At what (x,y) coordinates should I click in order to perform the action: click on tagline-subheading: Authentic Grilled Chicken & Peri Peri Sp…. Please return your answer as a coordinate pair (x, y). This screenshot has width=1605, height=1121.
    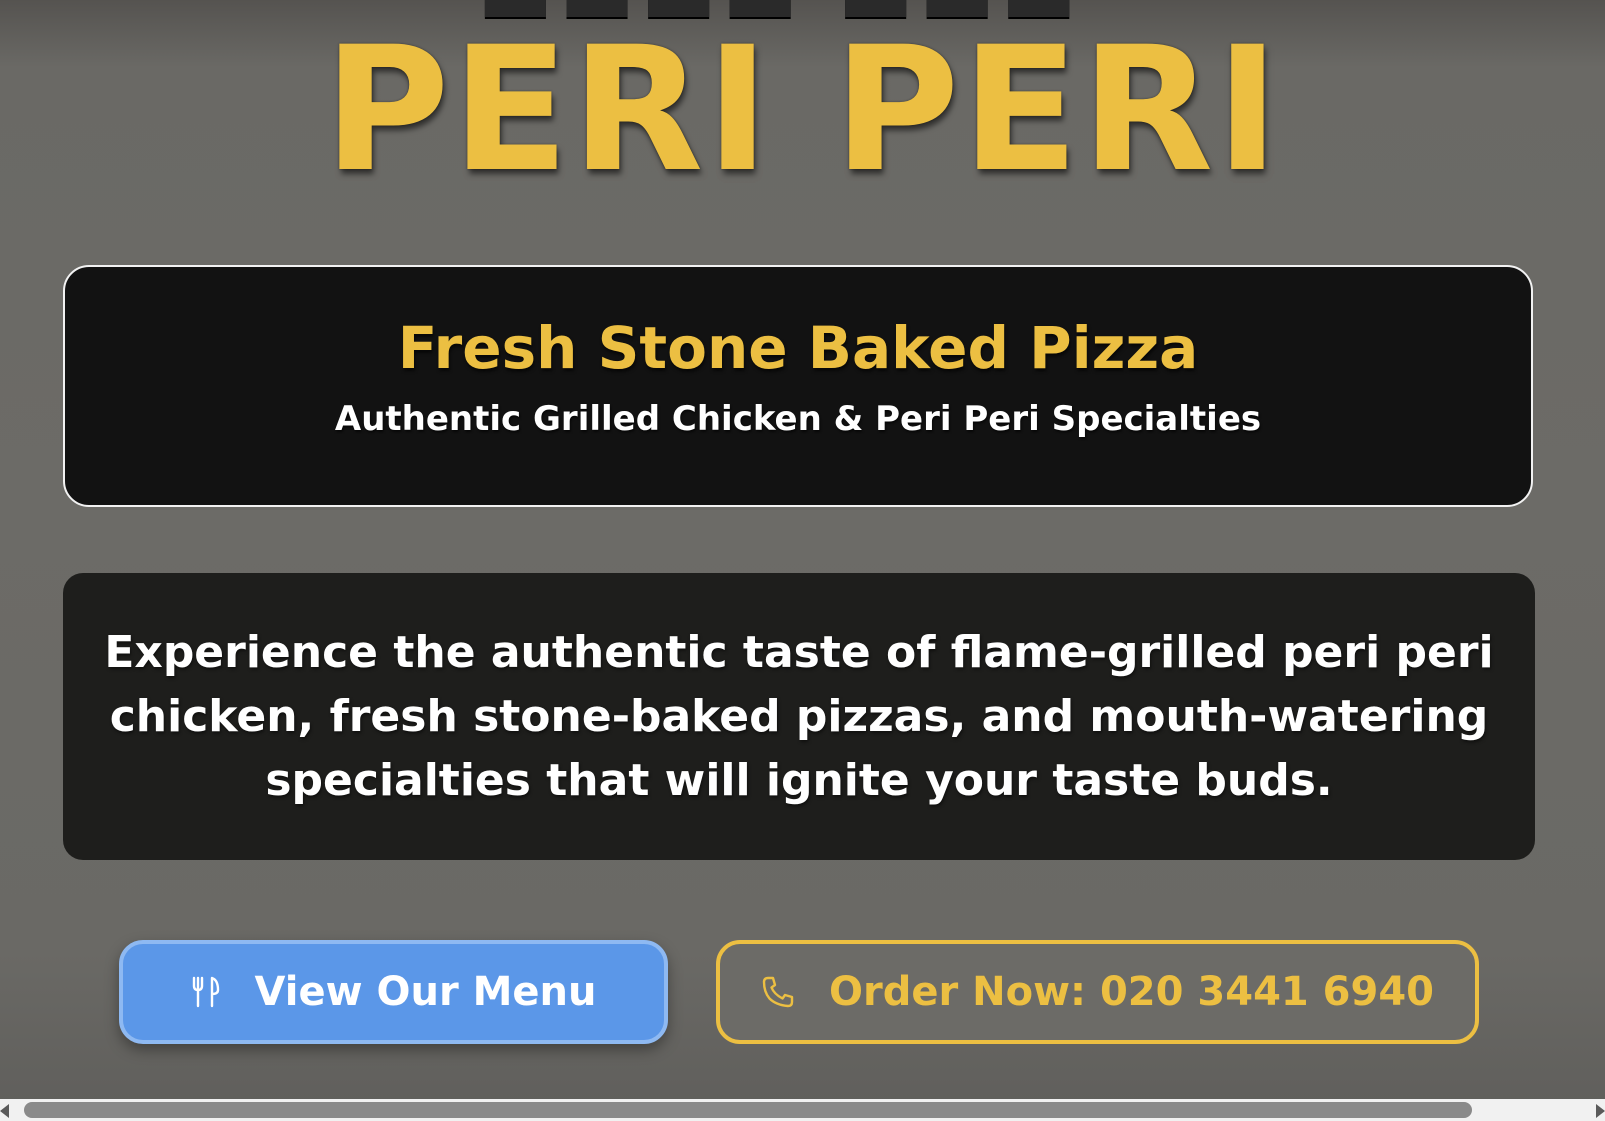
    Looking at the image, I should click on (798, 418).